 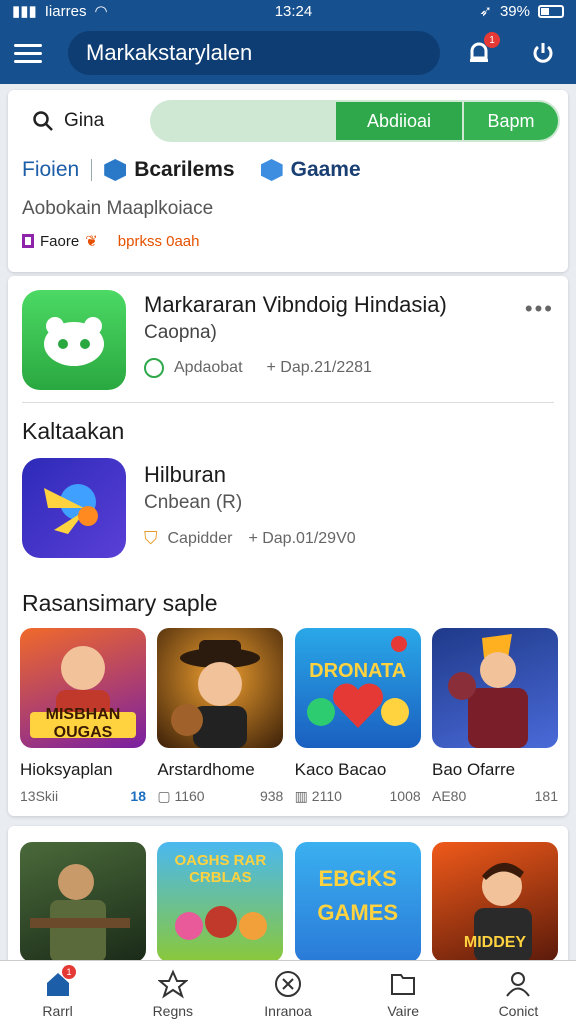 What do you see at coordinates (288, 984) in the screenshot?
I see `close-circle-icon` at bounding box center [288, 984].